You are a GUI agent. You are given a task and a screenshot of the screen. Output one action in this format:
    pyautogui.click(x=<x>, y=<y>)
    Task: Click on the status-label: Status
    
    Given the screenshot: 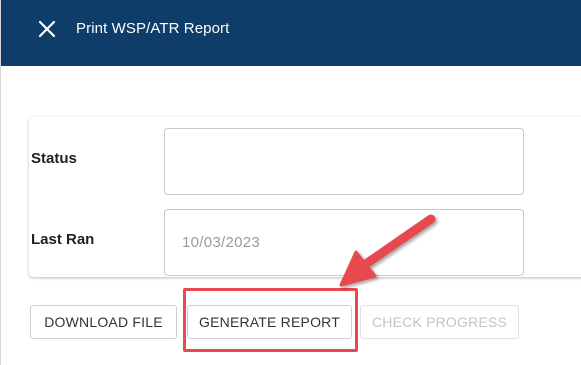 What is the action you would take?
    pyautogui.click(x=54, y=158)
    